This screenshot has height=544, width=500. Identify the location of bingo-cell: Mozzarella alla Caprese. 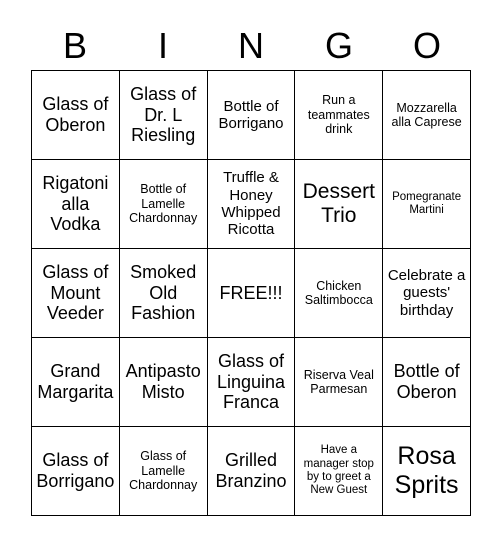
(427, 115).